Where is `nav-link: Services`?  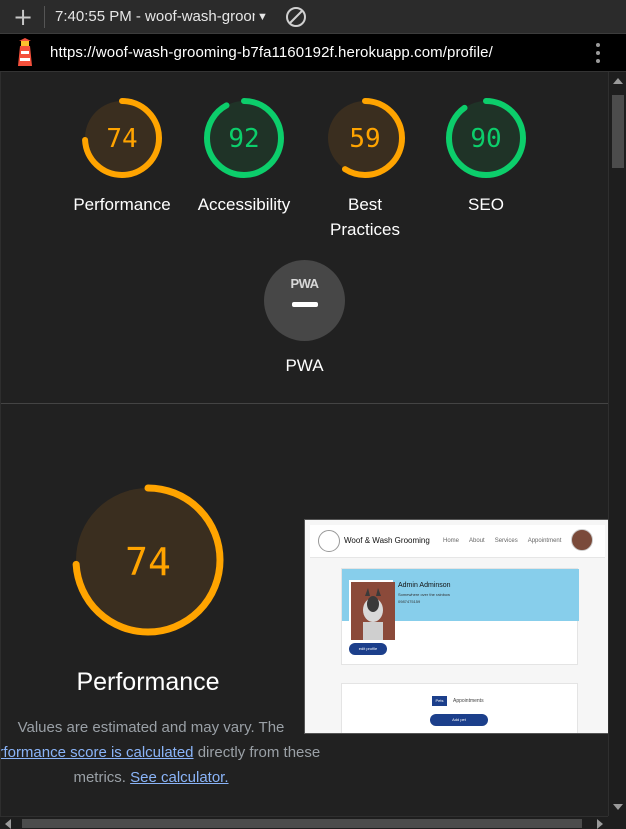
nav-link: Services is located at coordinates (506, 541).